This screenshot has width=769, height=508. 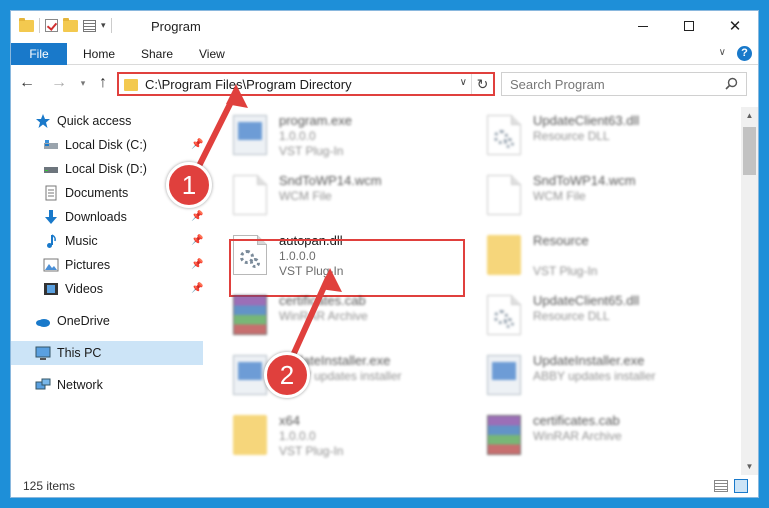 I want to click on maximize-button, so click(x=689, y=26).